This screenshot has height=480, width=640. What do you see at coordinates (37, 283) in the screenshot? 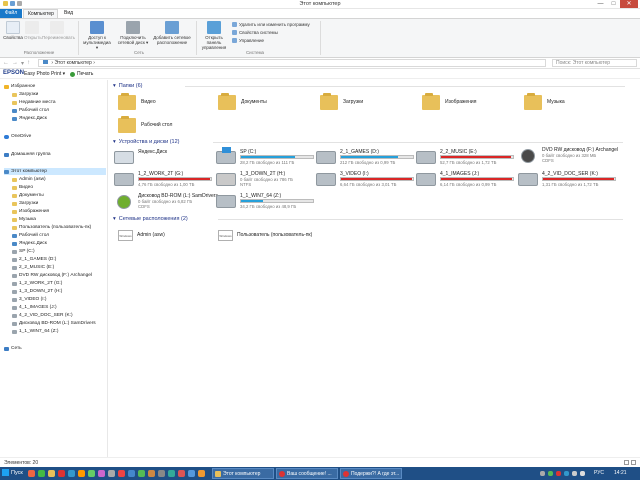
I see `nav-drive-g: 1_2_WORK_2T (G:)` at bounding box center [37, 283].